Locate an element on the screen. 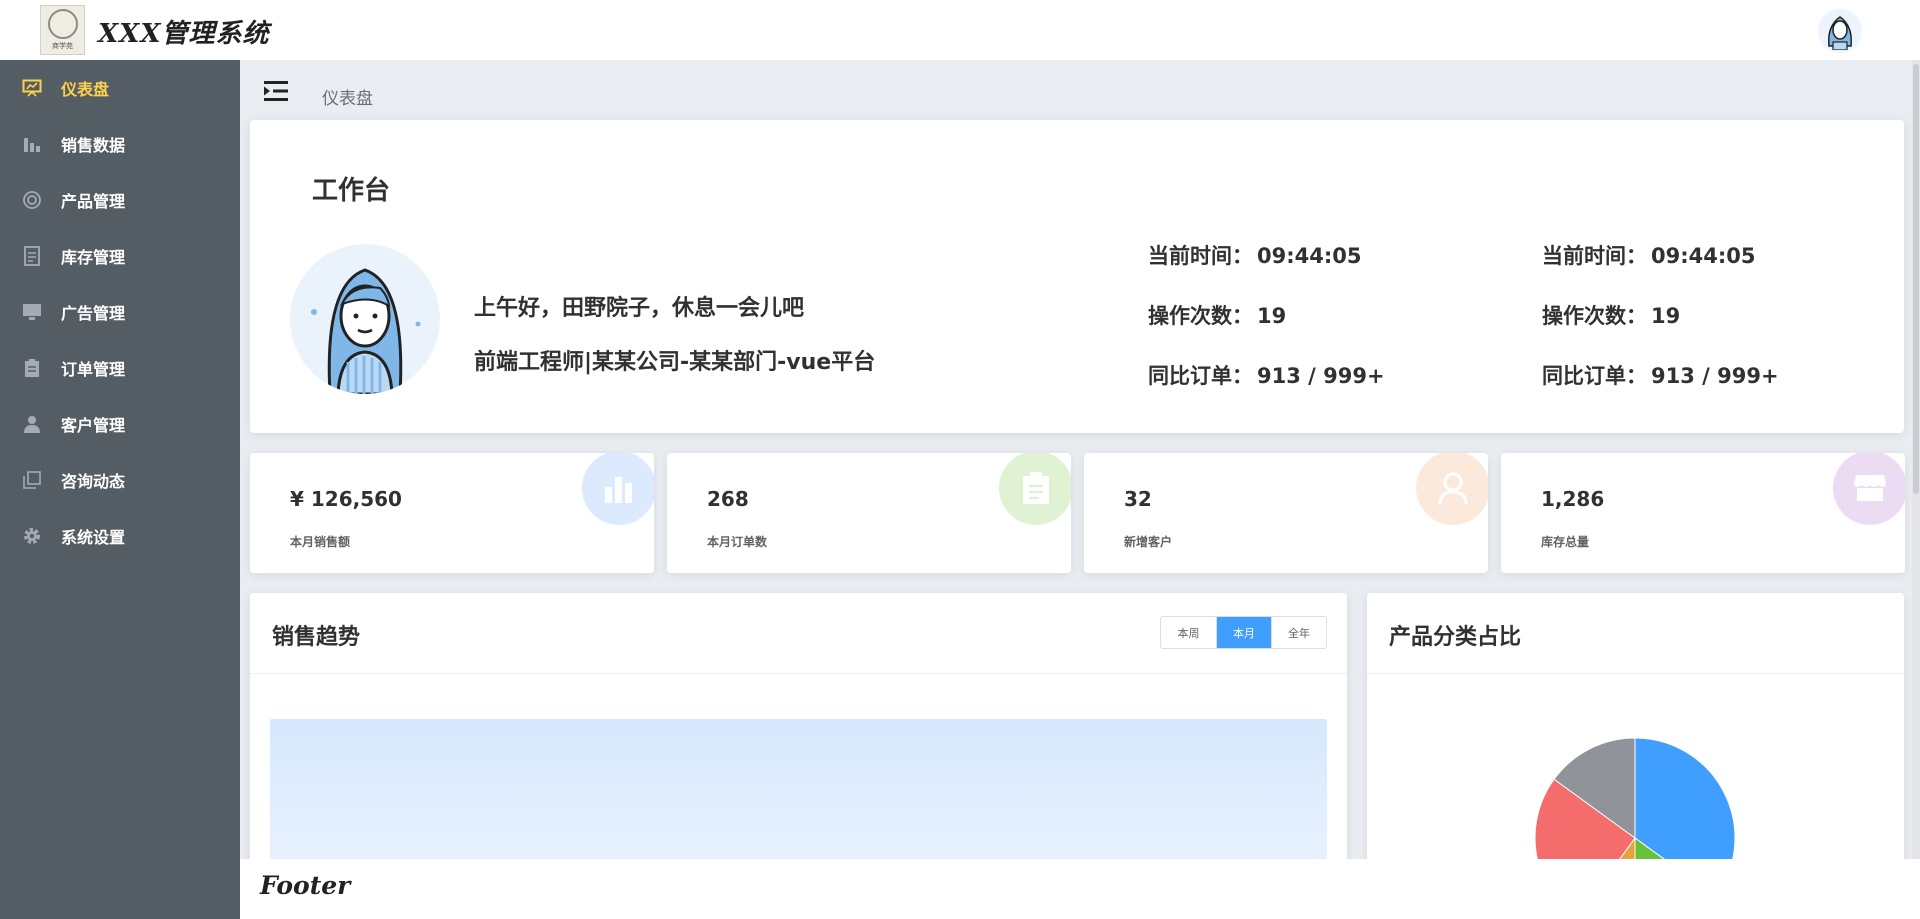  sidebar-item-ads: 广告管理 is located at coordinates (120, 312).